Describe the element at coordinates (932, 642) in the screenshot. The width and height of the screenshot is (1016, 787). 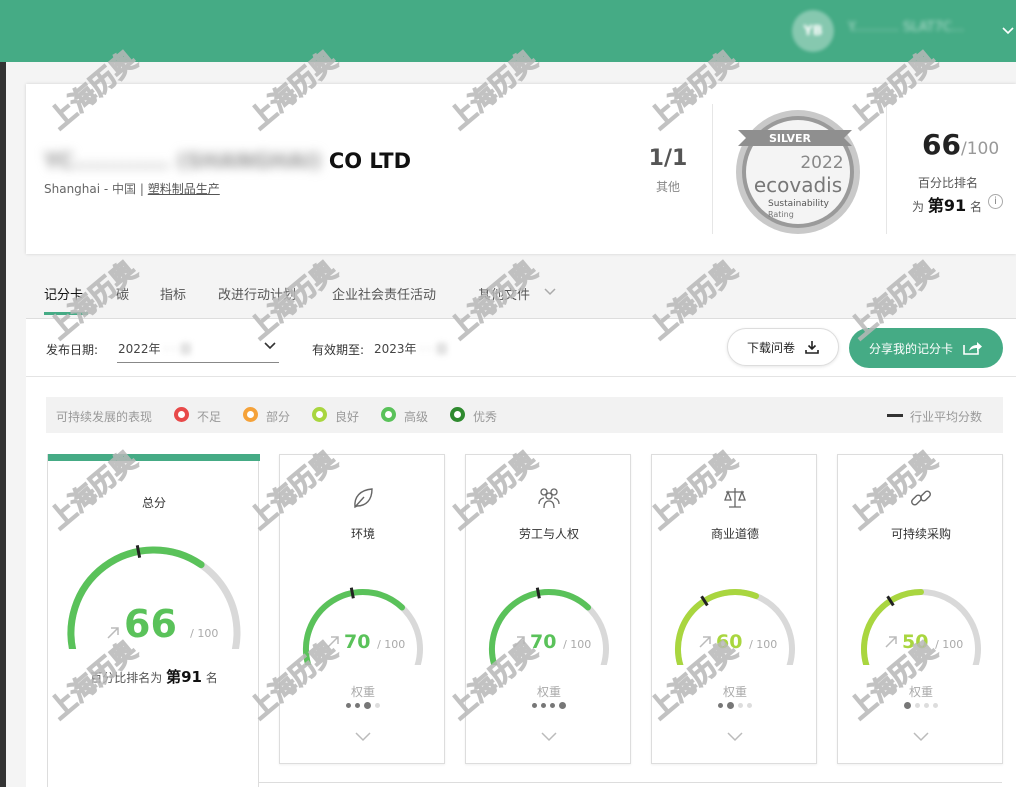
I see `theme-score: 50 / 100` at that location.